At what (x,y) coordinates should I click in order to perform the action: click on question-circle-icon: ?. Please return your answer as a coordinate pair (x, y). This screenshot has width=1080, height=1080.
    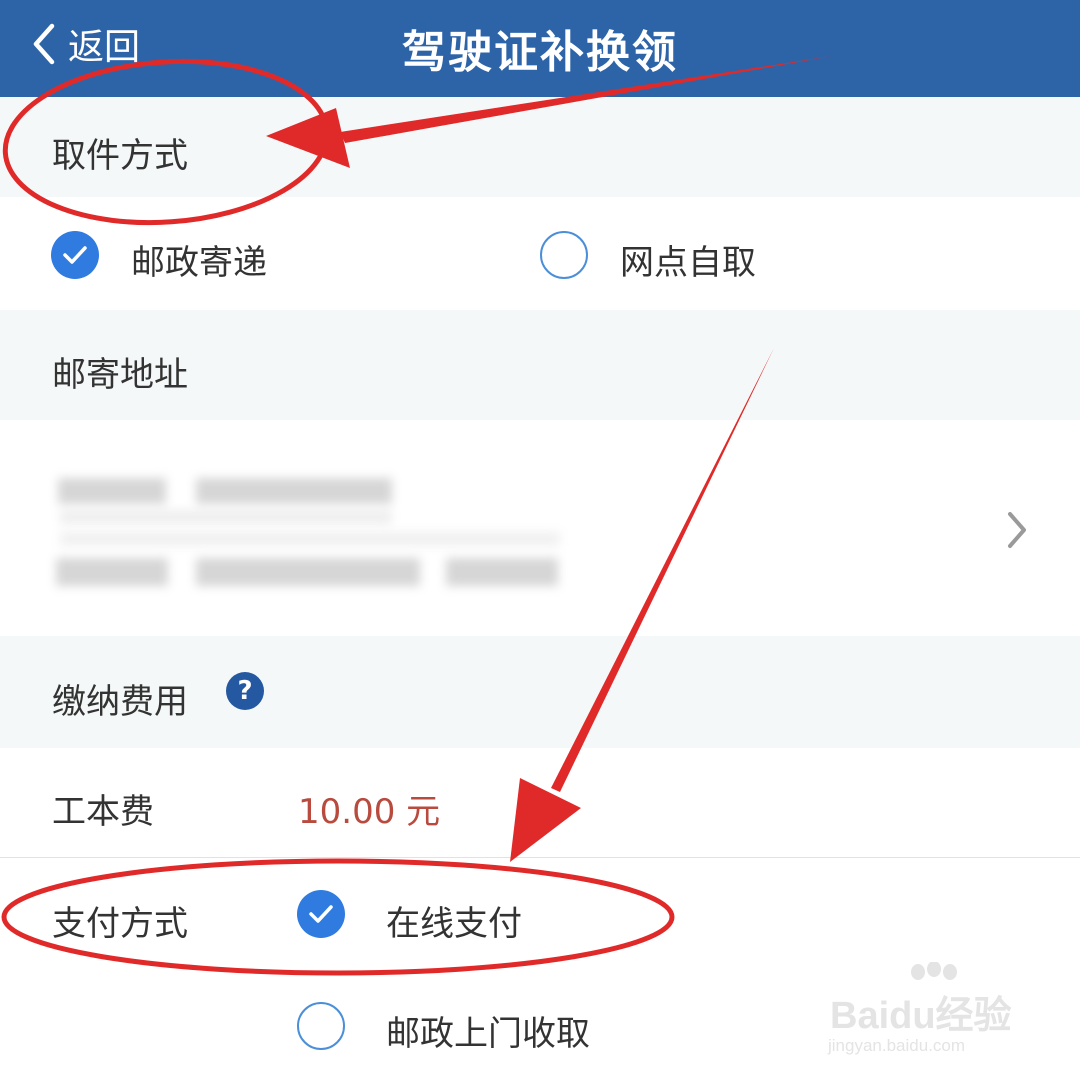
    Looking at the image, I should click on (245, 691).